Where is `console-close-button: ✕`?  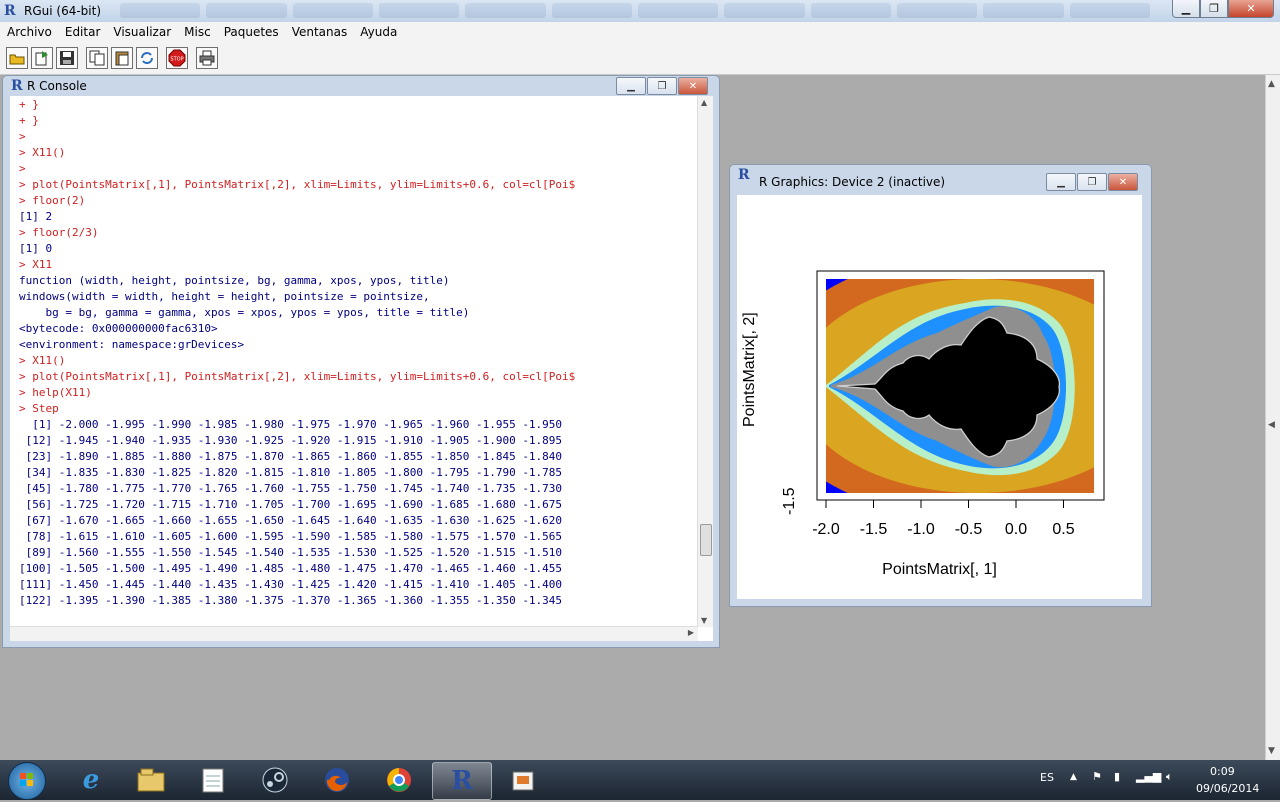
console-close-button: ✕ is located at coordinates (693, 86).